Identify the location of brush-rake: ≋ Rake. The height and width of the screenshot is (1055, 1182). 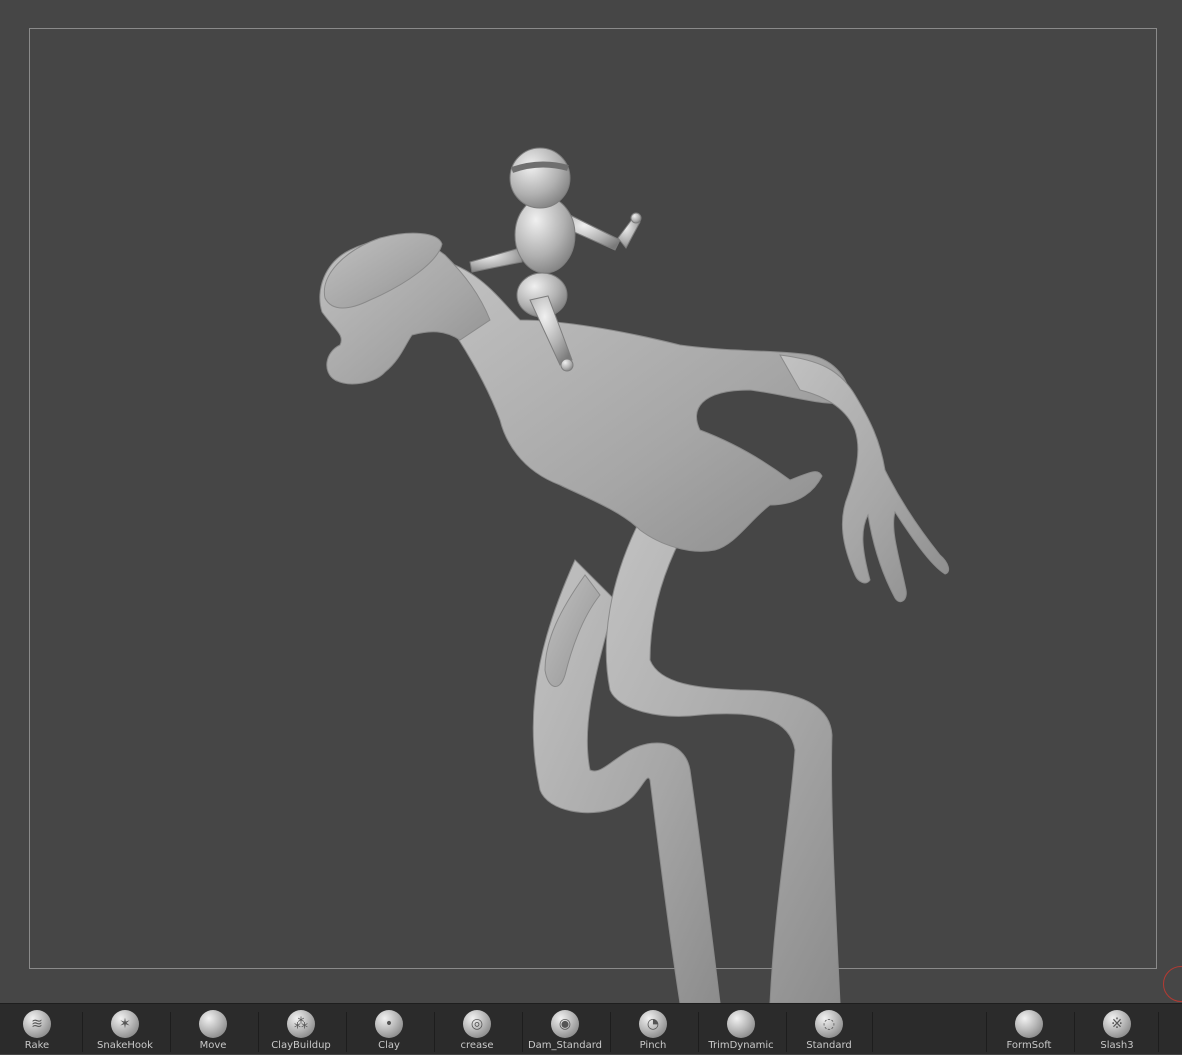
(38, 1032).